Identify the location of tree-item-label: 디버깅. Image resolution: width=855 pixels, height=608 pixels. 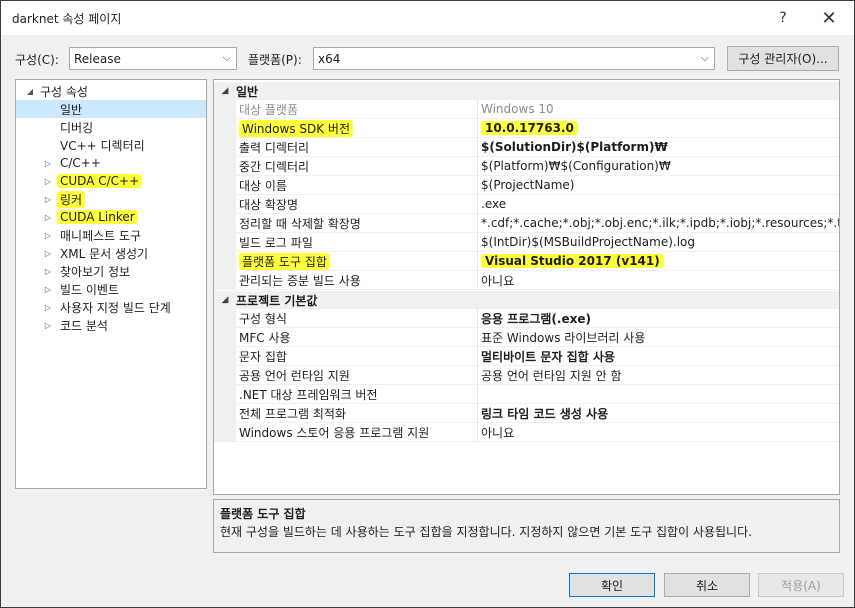
(77, 127).